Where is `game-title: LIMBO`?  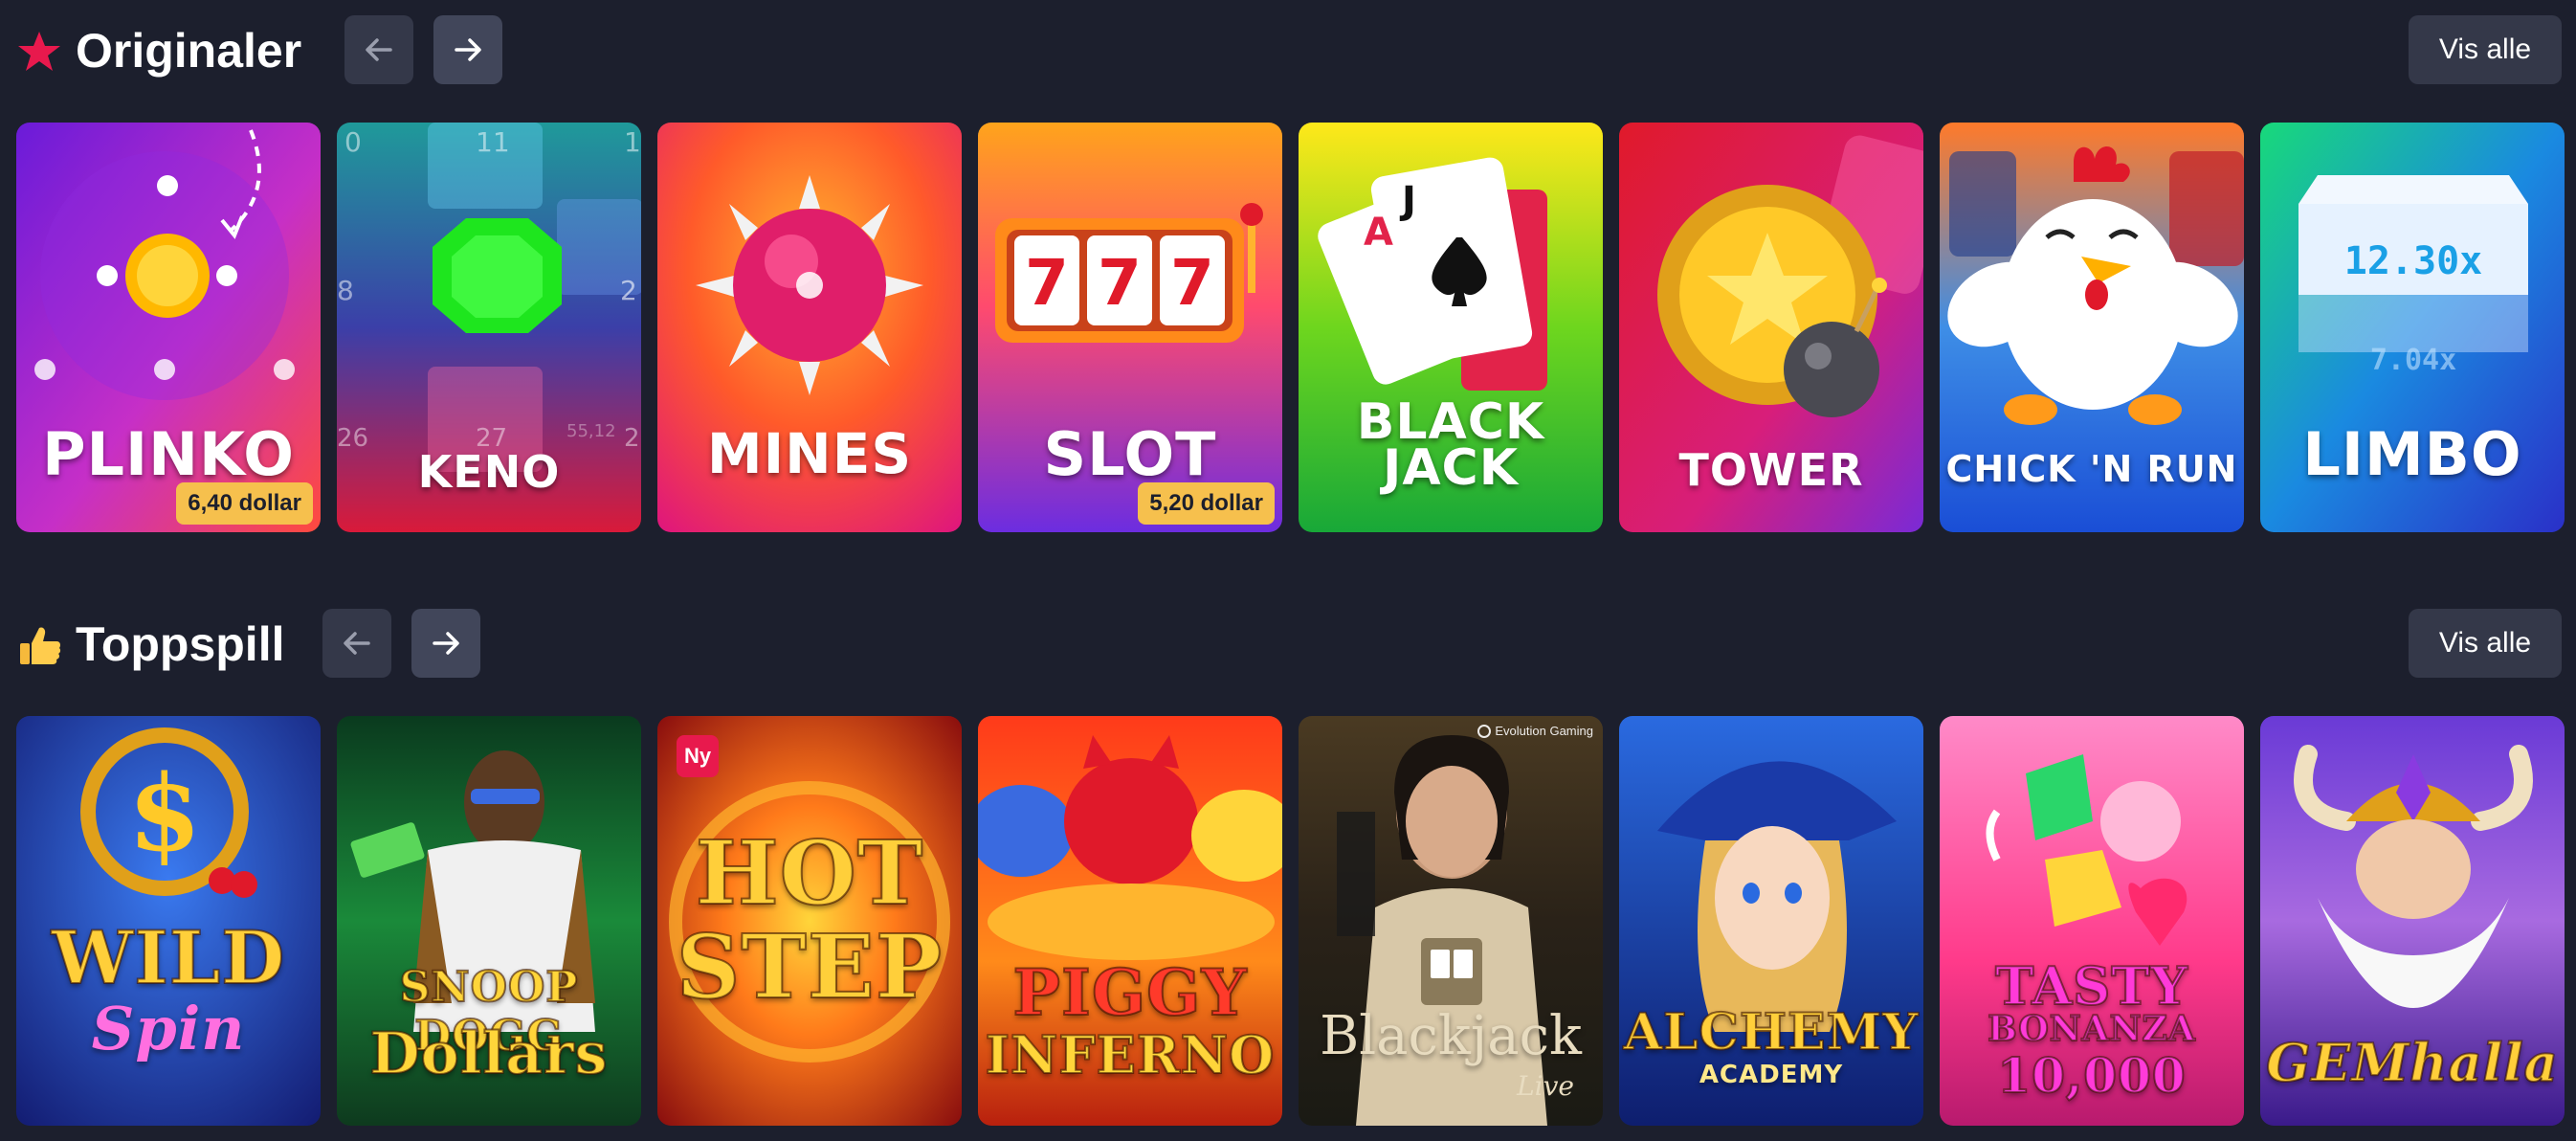
game-title: LIMBO is located at coordinates (2412, 454).